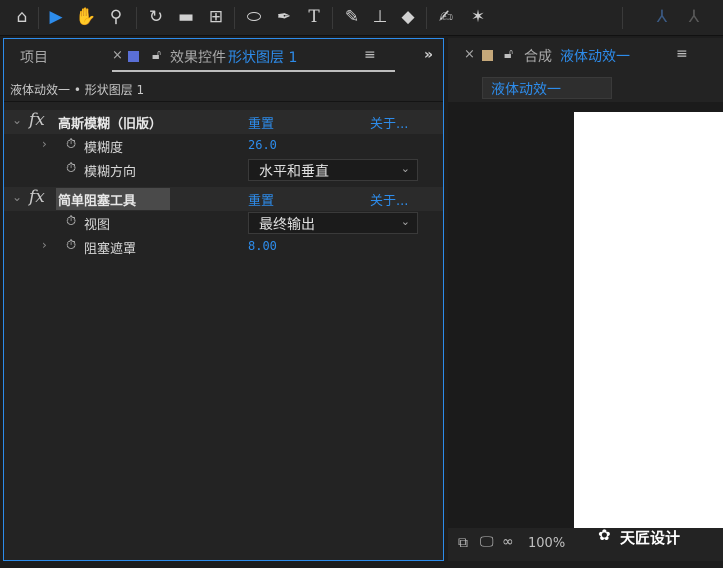 The image size is (723, 568). I want to click on comp-breadcrumb-label: 液体动效一, so click(526, 90).